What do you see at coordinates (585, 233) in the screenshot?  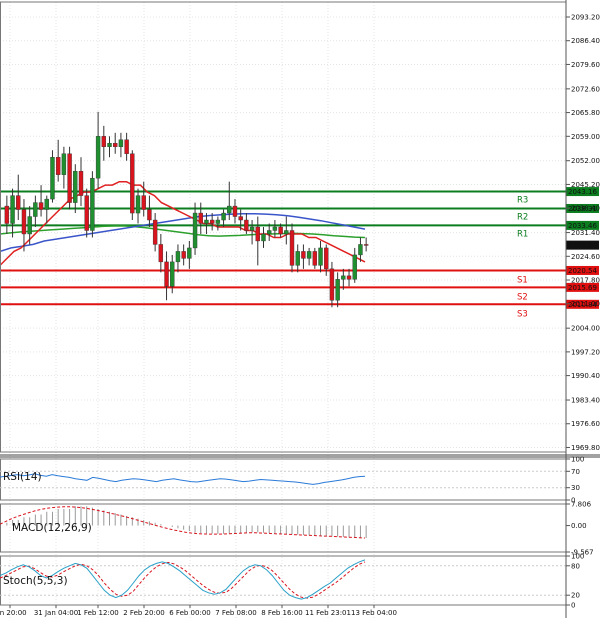 I see `y-tick-label: 2031.40` at bounding box center [585, 233].